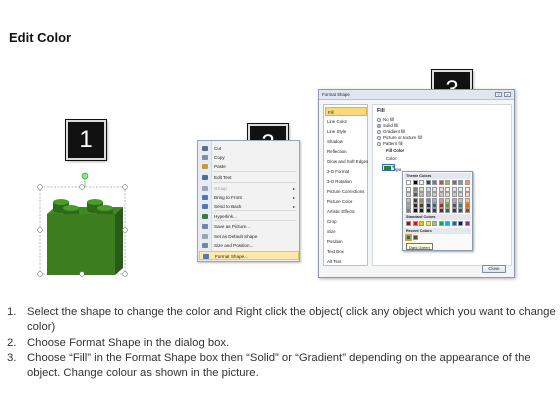 This screenshot has width=560, height=420. Describe the element at coordinates (346, 251) in the screenshot. I see `nav-item-text-box: Text Box` at that location.